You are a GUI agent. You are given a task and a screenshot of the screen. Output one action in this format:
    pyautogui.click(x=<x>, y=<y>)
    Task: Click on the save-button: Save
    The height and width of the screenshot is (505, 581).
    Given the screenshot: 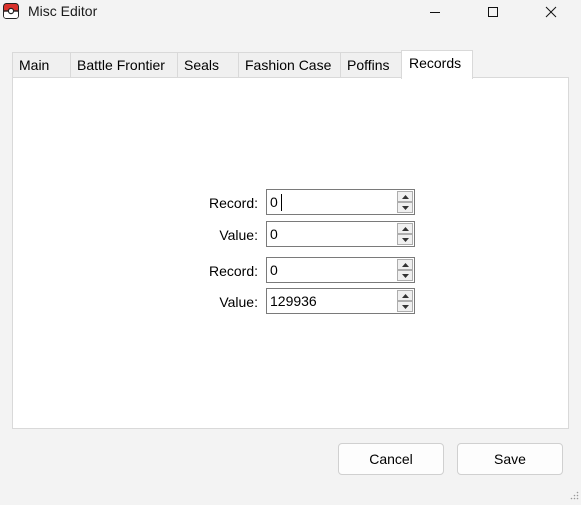 What is the action you would take?
    pyautogui.click(x=510, y=459)
    